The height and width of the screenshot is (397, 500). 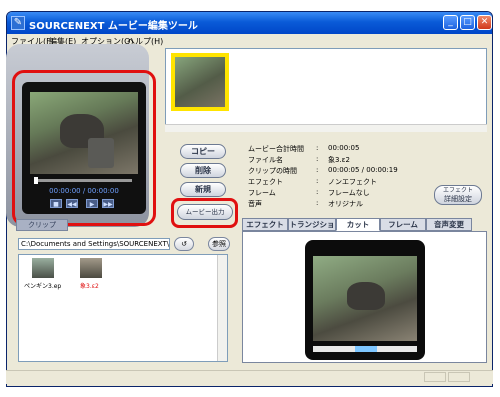 I want to click on info-label: フレーム, so click(x=262, y=193).